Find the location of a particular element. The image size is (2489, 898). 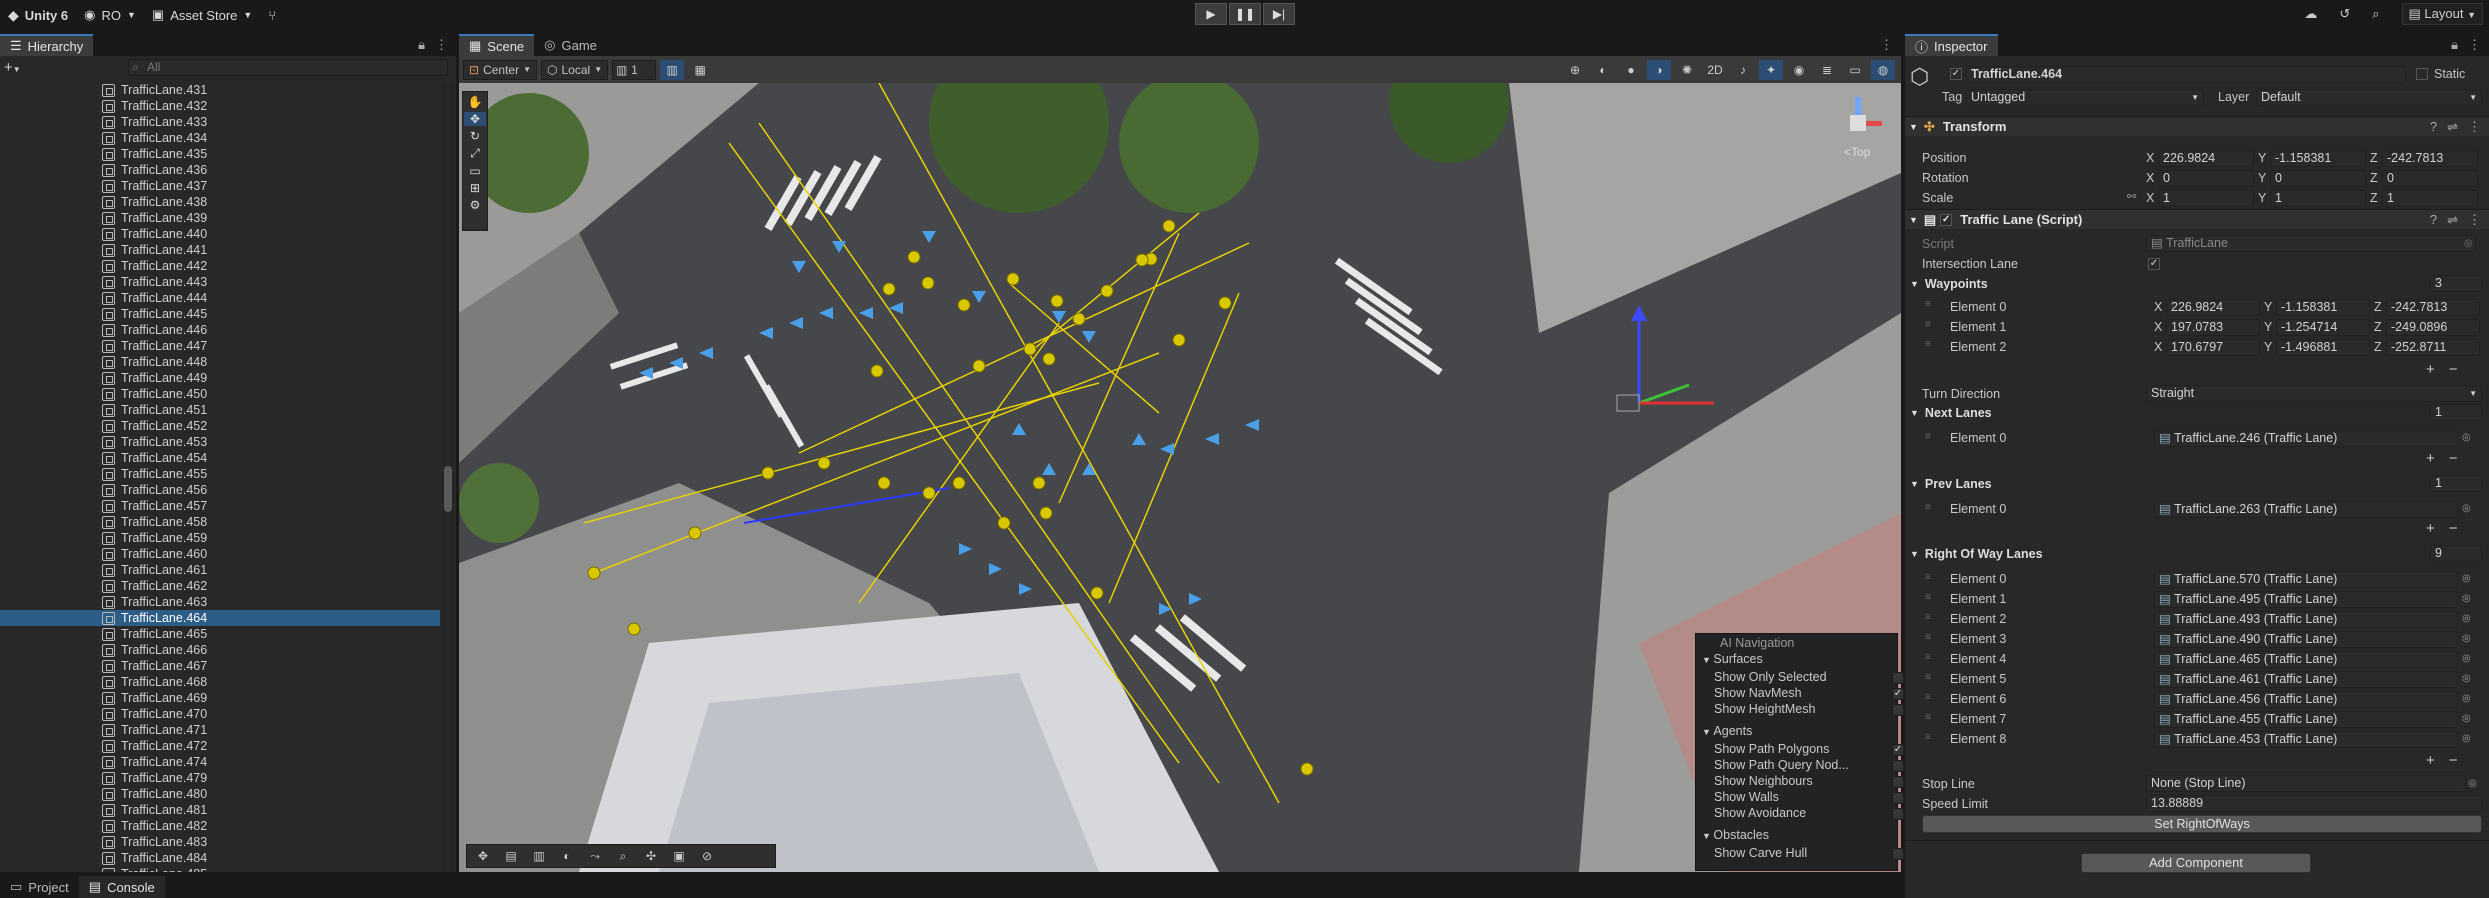

hierarchy-item: TrafficLane.445 is located at coordinates (220, 314).